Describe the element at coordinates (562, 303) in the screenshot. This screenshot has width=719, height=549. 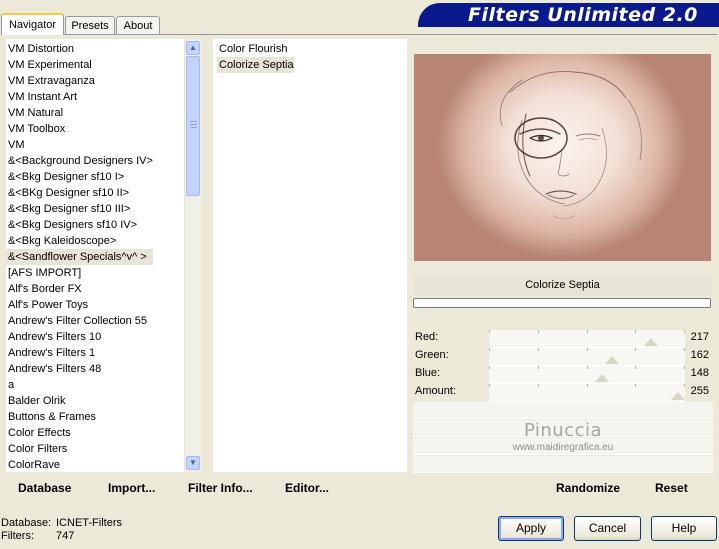
I see `progress-bar` at that location.